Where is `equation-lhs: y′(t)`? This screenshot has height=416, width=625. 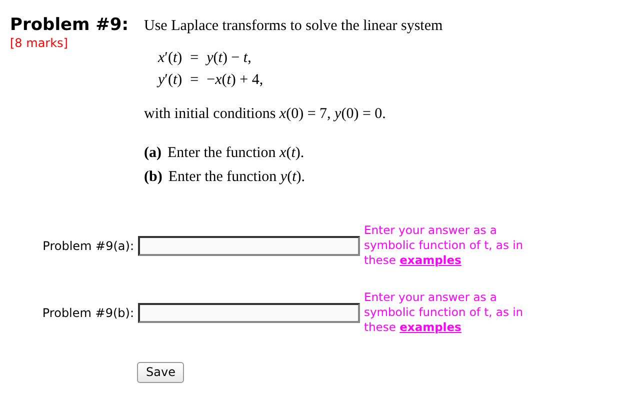
equation-lhs: y′(t) is located at coordinates (170, 80).